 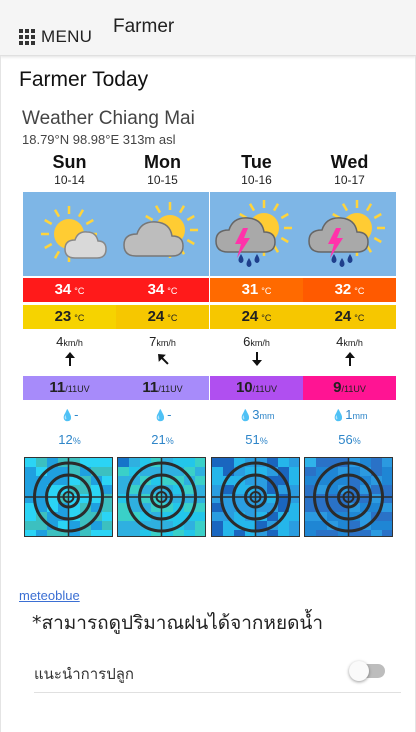 What do you see at coordinates (349, 162) in the screenshot?
I see `day-name: Wed` at bounding box center [349, 162].